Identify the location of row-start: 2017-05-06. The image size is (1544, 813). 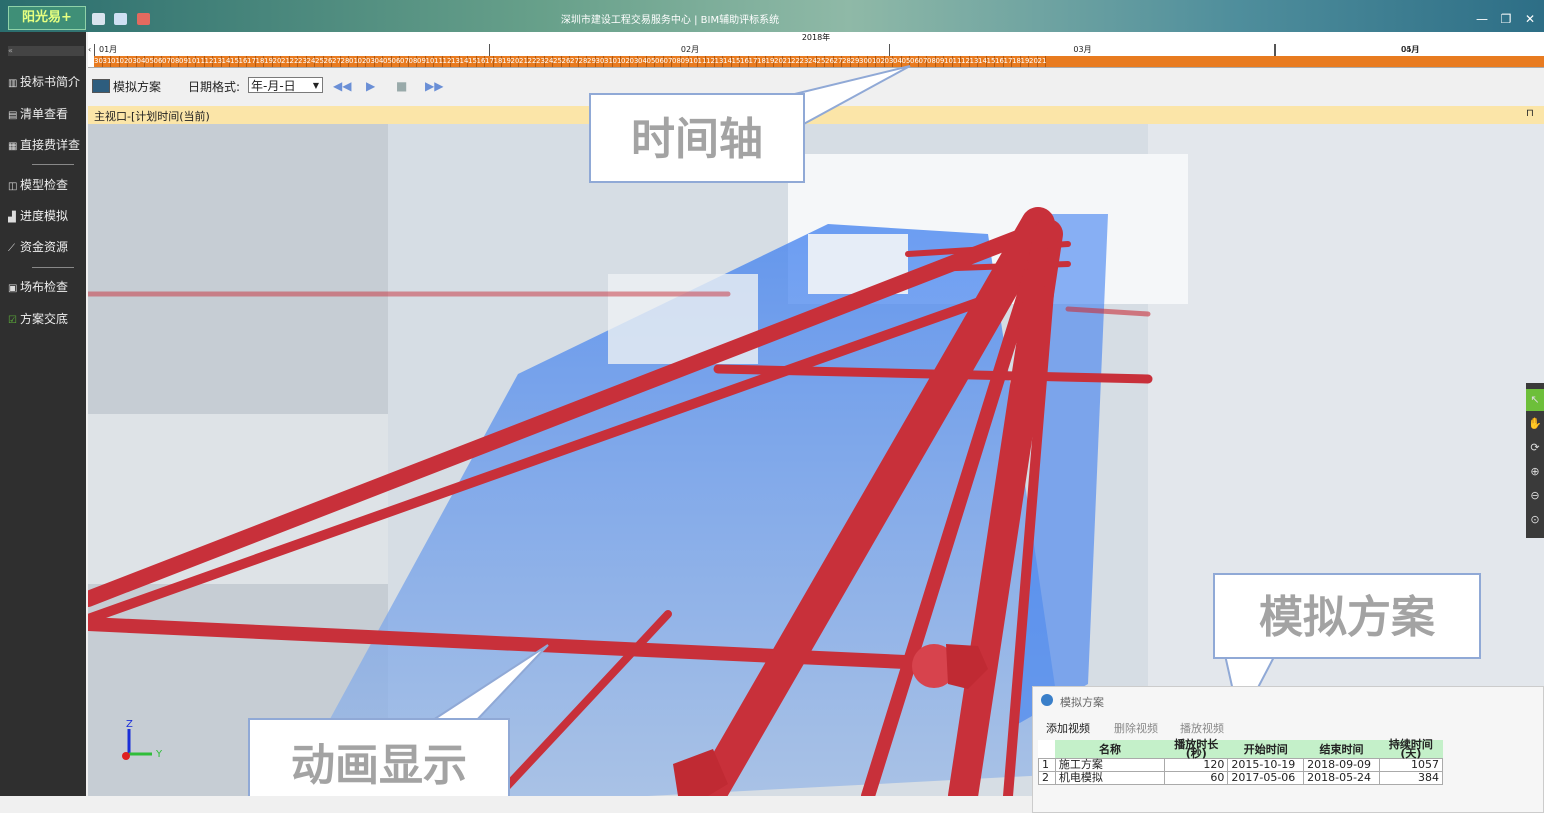
(1266, 778).